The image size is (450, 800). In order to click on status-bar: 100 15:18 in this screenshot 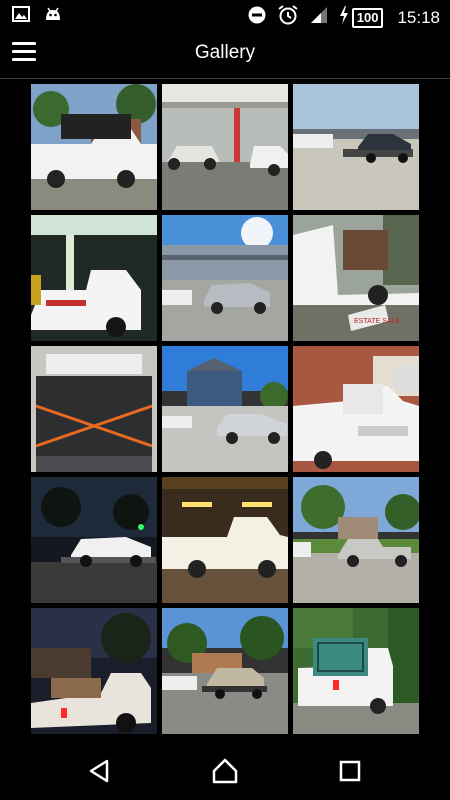, I will do `click(225, 16)`.